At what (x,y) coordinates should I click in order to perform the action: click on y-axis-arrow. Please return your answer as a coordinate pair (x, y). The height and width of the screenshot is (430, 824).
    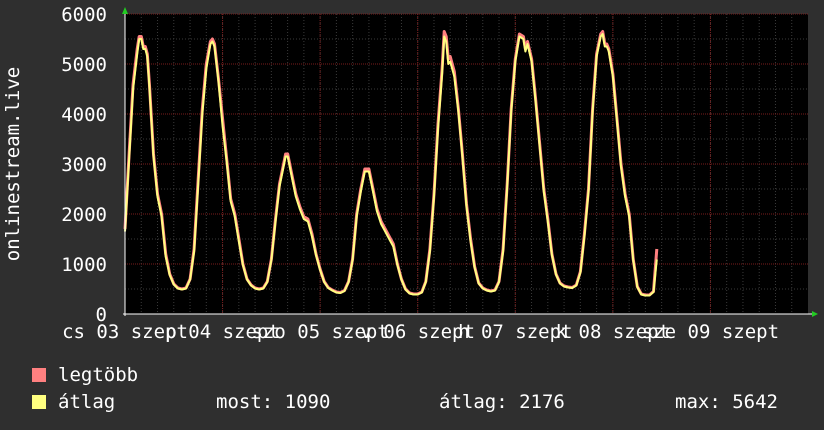
    Looking at the image, I should click on (125, 10).